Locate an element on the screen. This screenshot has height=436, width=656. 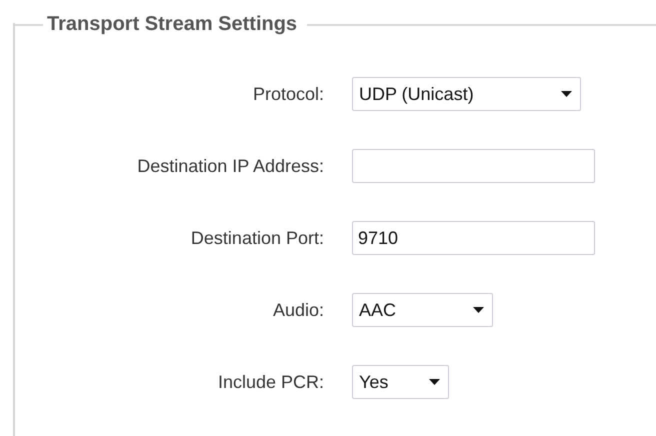
input-field is located at coordinates (473, 166).